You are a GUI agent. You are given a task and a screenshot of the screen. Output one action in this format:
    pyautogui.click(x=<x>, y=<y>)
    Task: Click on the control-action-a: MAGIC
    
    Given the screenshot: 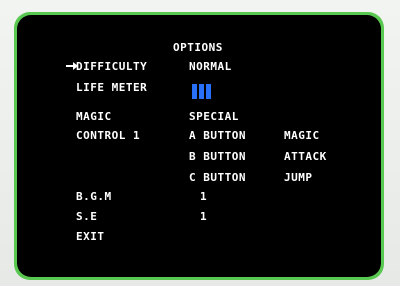 What is the action you would take?
    pyautogui.click(x=302, y=136)
    